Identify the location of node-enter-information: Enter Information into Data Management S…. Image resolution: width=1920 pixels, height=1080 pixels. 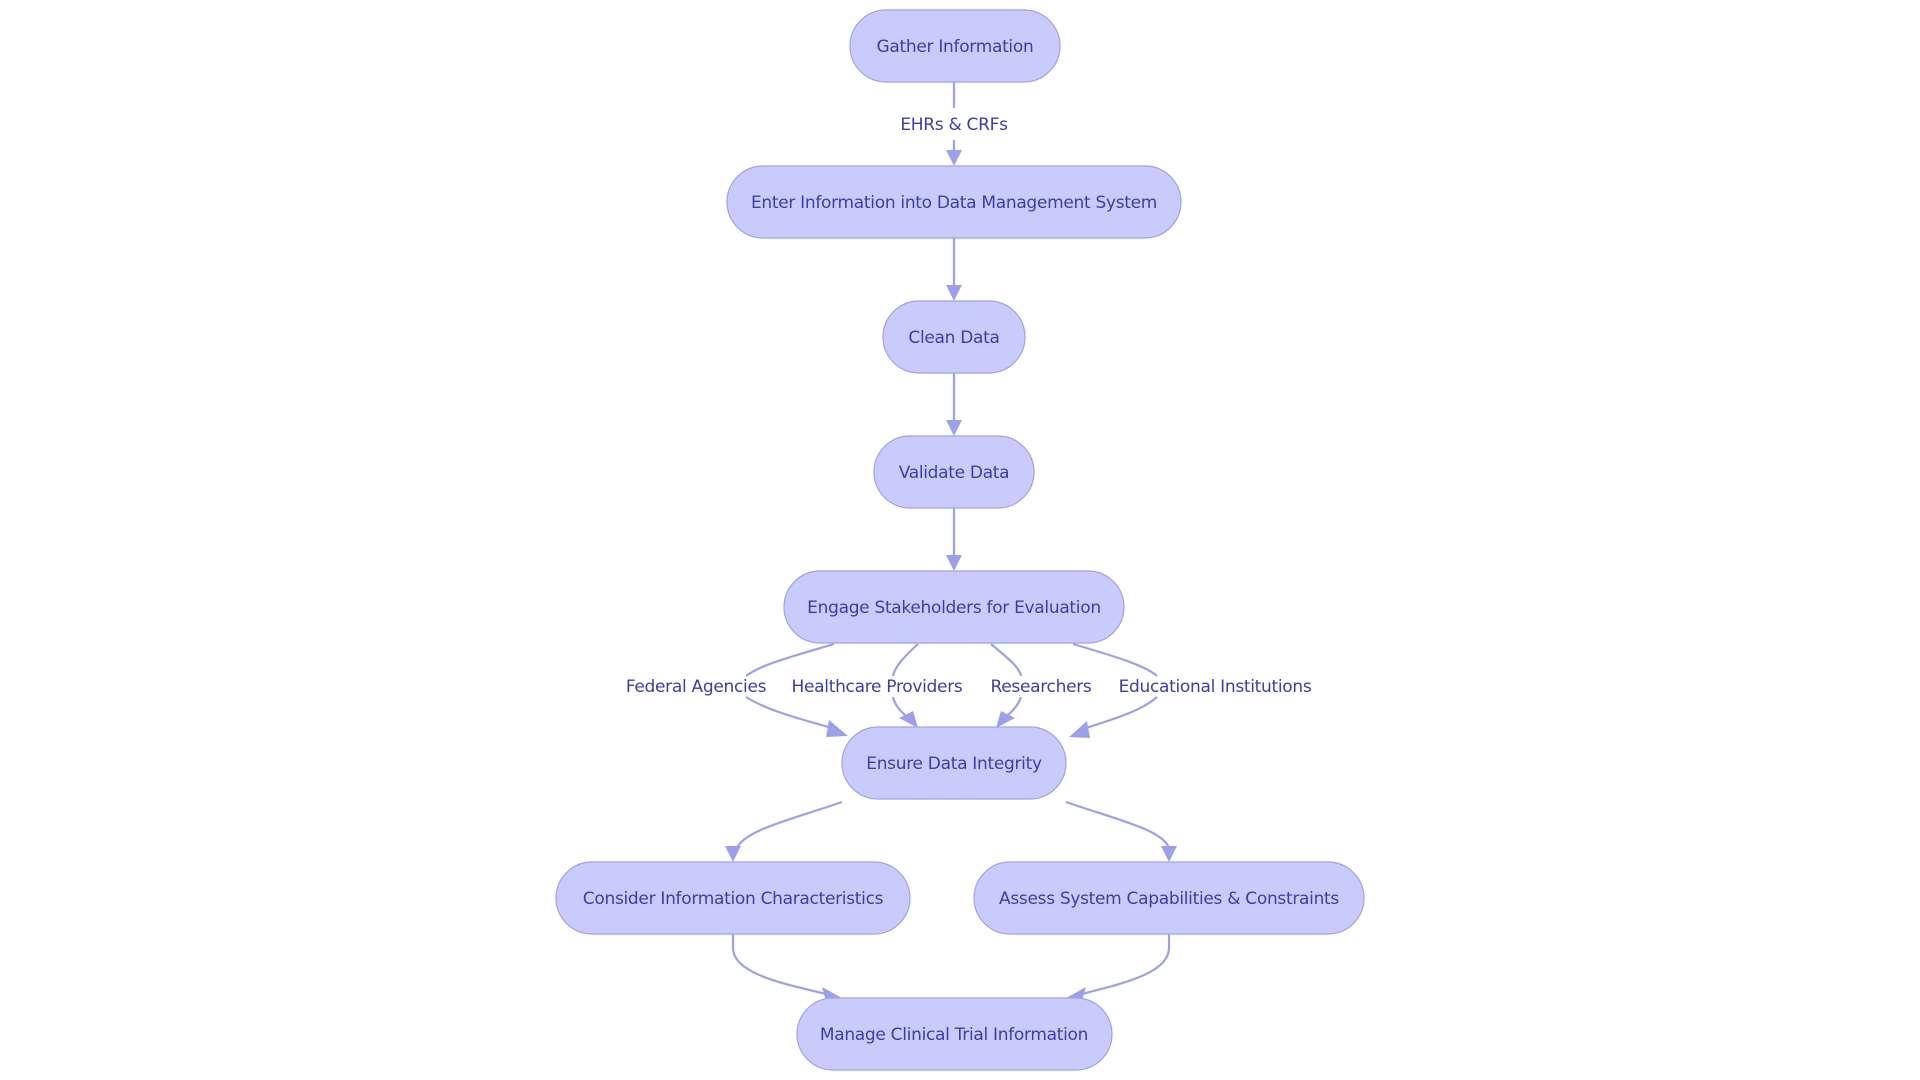
(954, 202).